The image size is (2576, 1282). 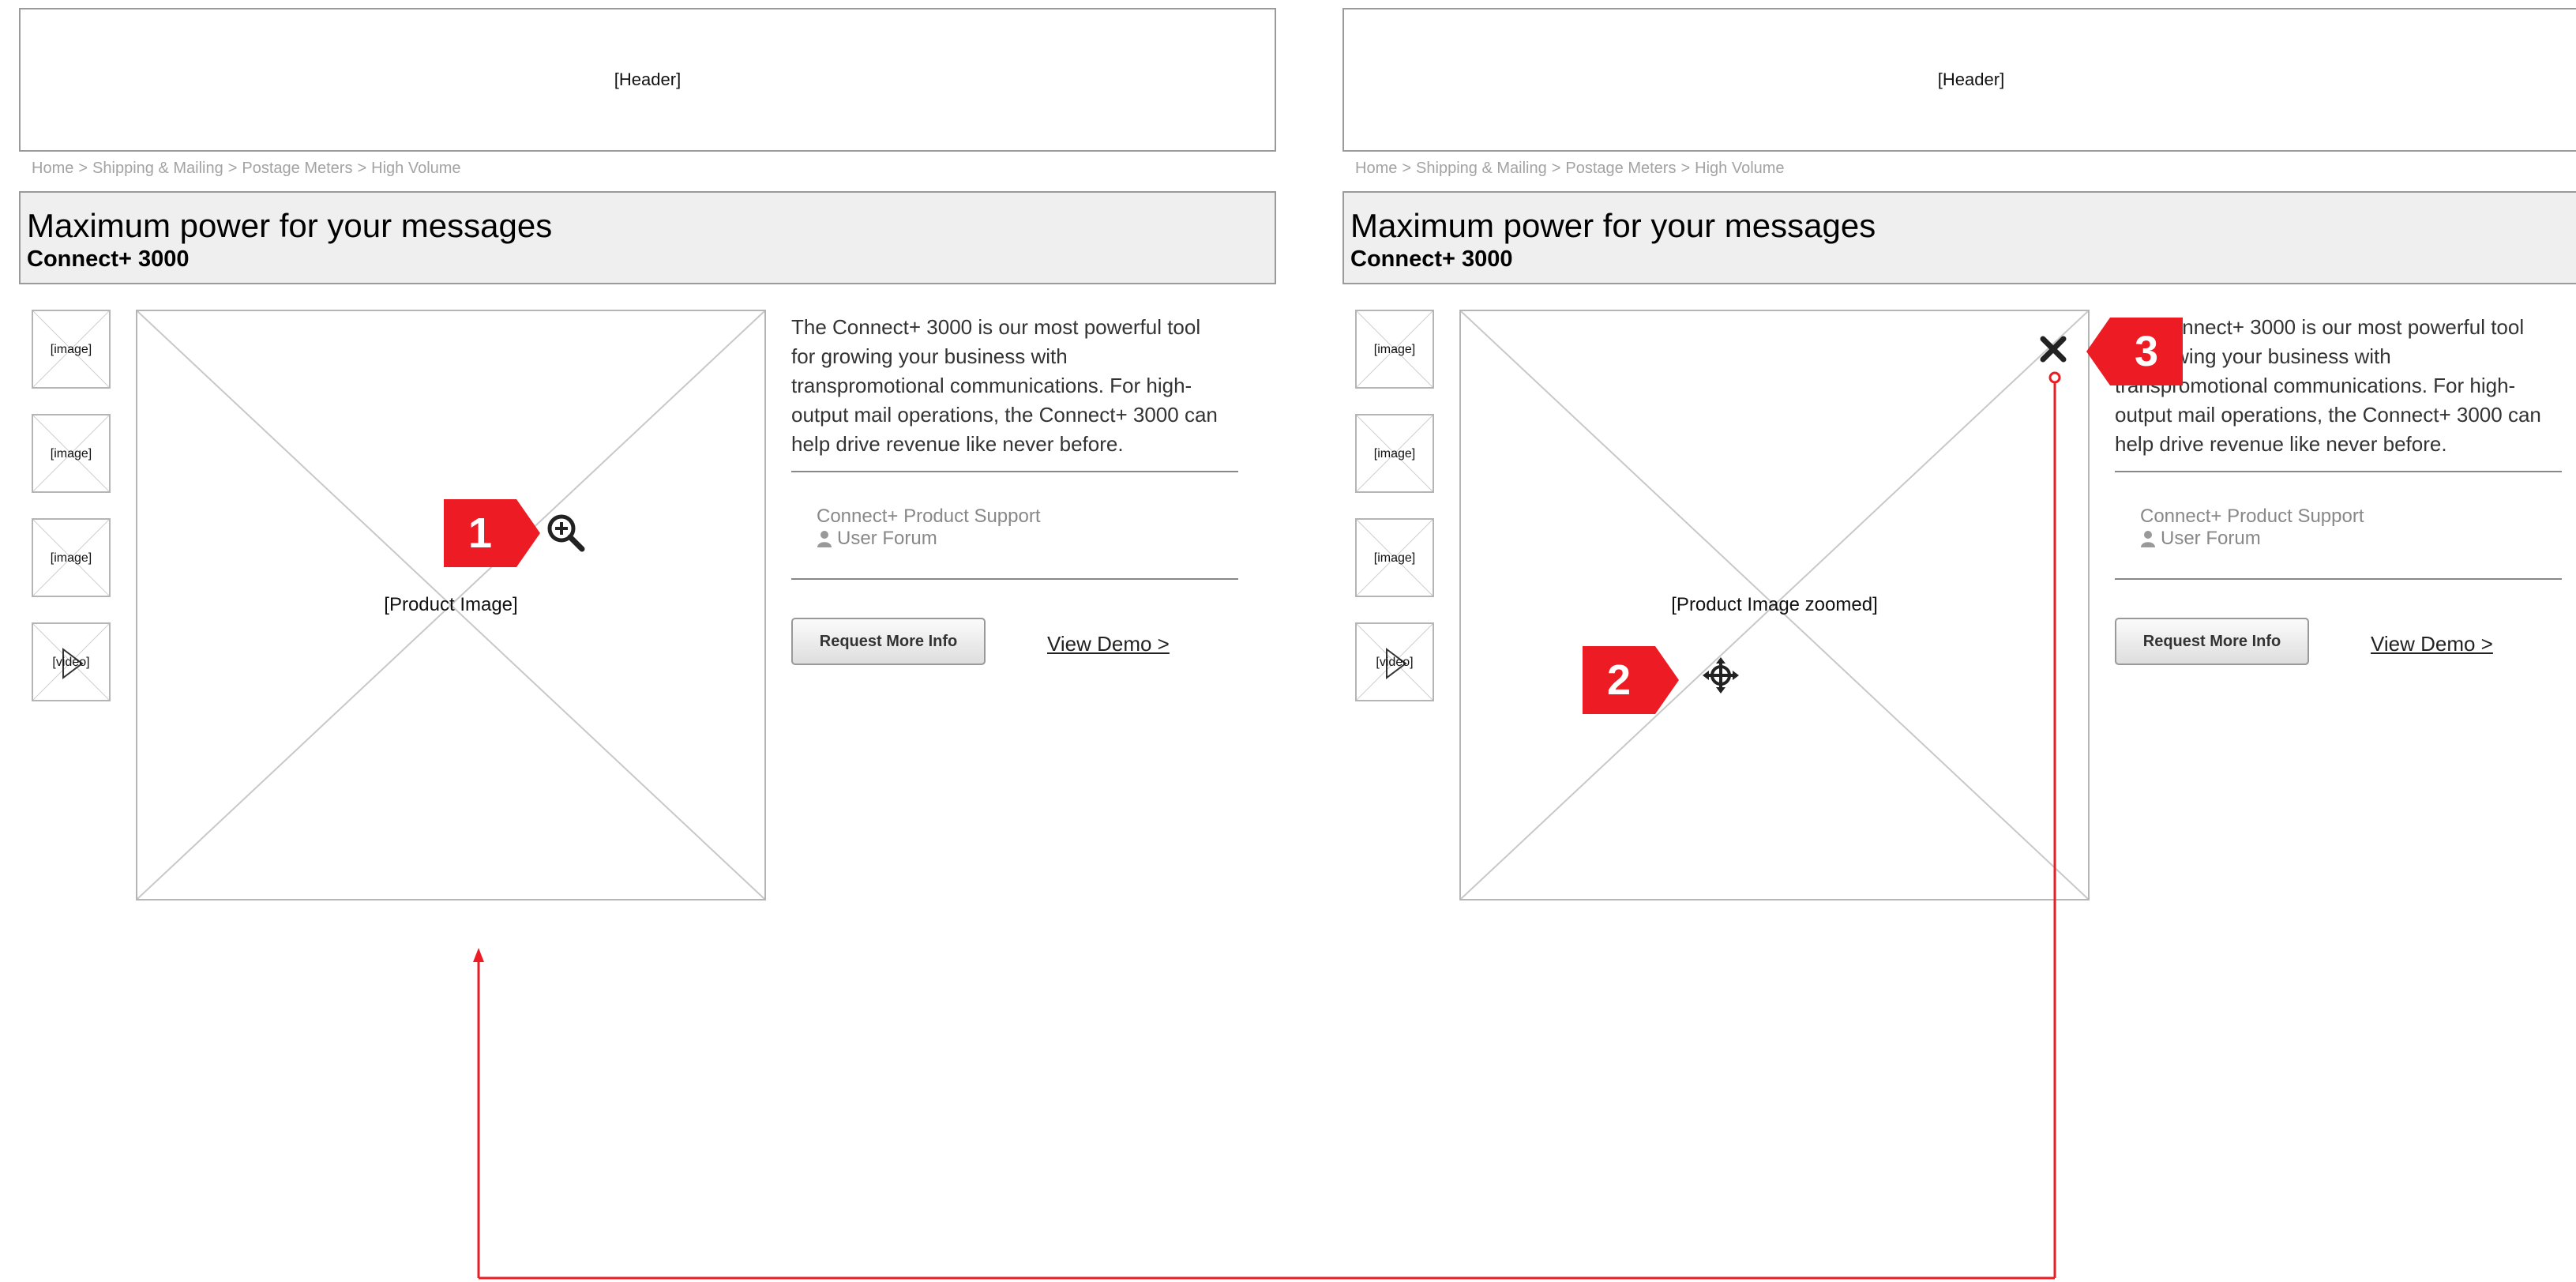 I want to click on product-image-zoomed: [Product Image zoomed], so click(x=1774, y=605).